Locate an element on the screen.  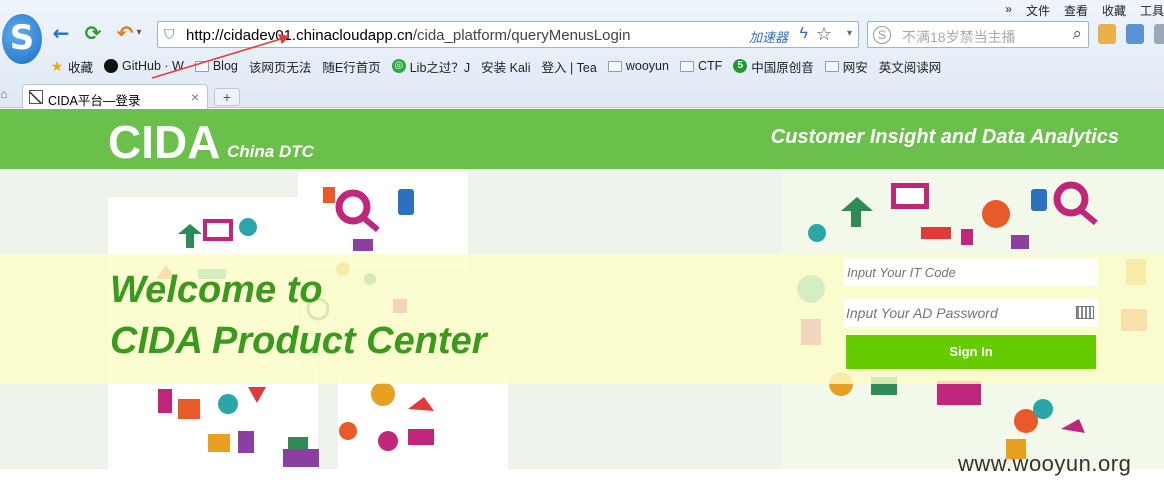
home-icon: ⌂ is located at coordinates (3, 94).